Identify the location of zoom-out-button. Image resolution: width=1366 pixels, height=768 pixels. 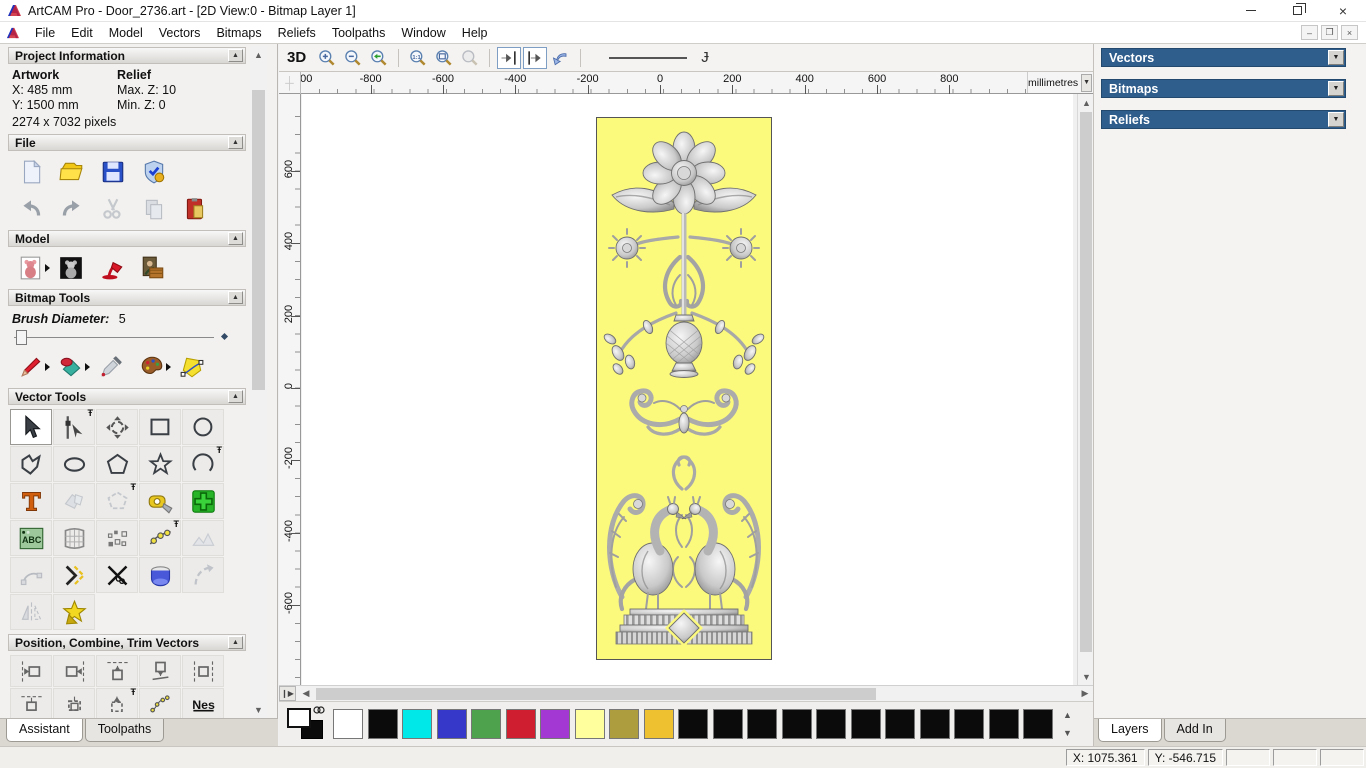
(353, 58).